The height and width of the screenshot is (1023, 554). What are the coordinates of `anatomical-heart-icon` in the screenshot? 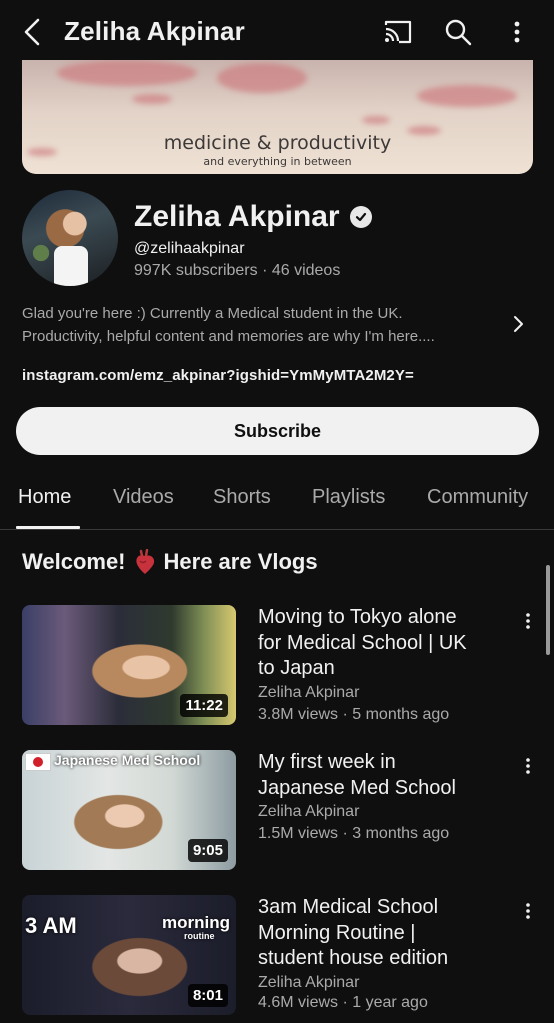 It's located at (145, 562).